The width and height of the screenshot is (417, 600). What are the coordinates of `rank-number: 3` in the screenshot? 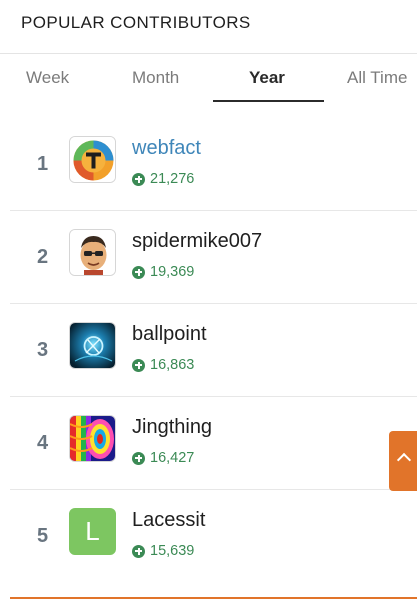 It's located at (43, 350).